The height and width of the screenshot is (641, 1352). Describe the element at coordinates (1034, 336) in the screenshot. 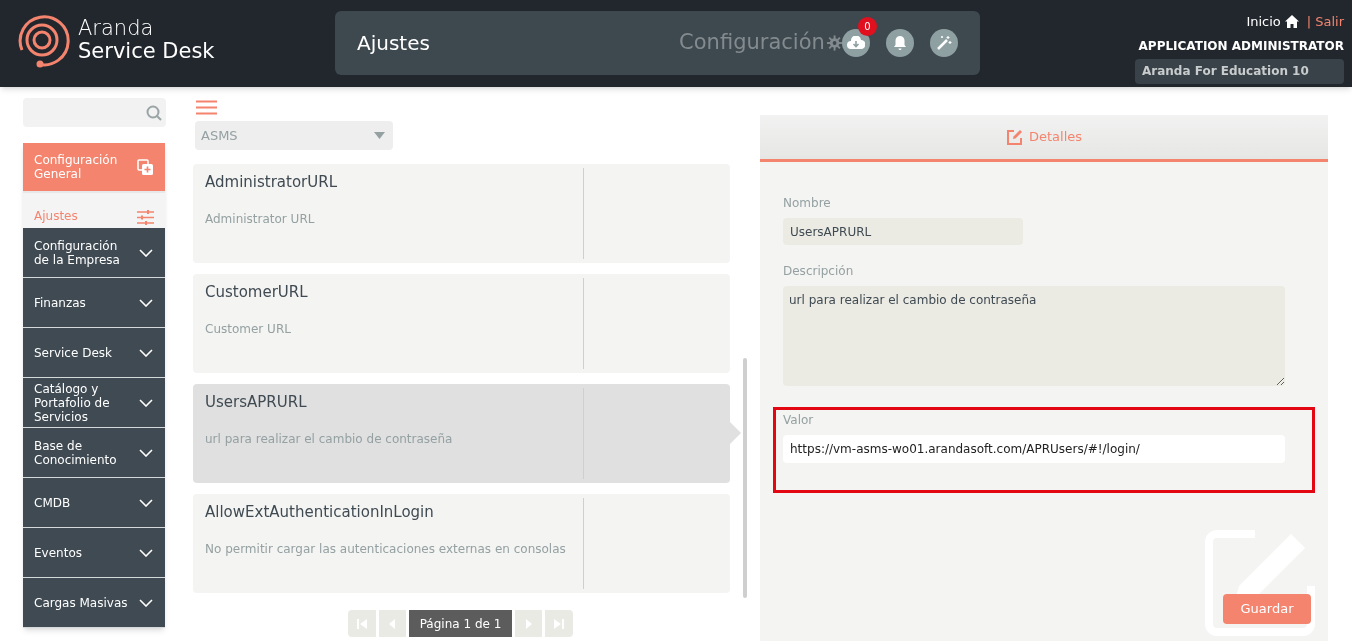

I see `description-field: url para realizar el cambio de contraseña` at that location.